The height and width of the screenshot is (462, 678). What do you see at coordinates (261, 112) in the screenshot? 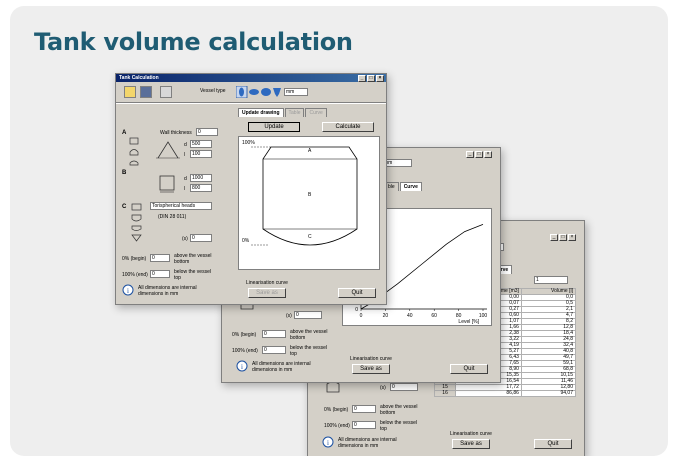
I see `tab-update-drawing: Update drawing` at bounding box center [261, 112].